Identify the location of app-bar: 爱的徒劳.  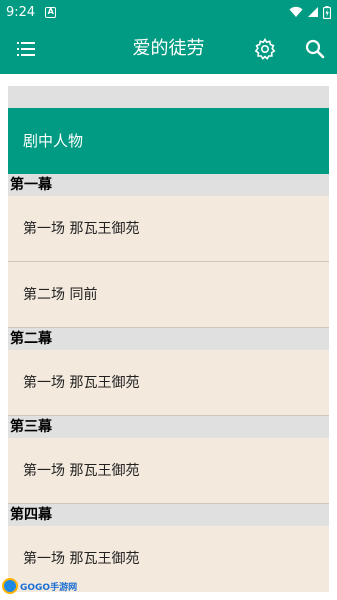
(168, 49).